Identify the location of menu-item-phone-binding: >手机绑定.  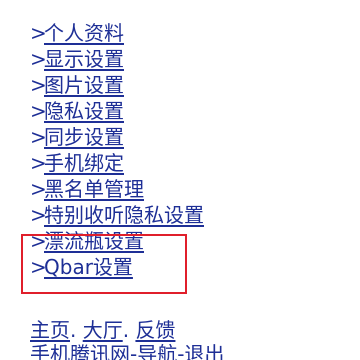
(117, 163).